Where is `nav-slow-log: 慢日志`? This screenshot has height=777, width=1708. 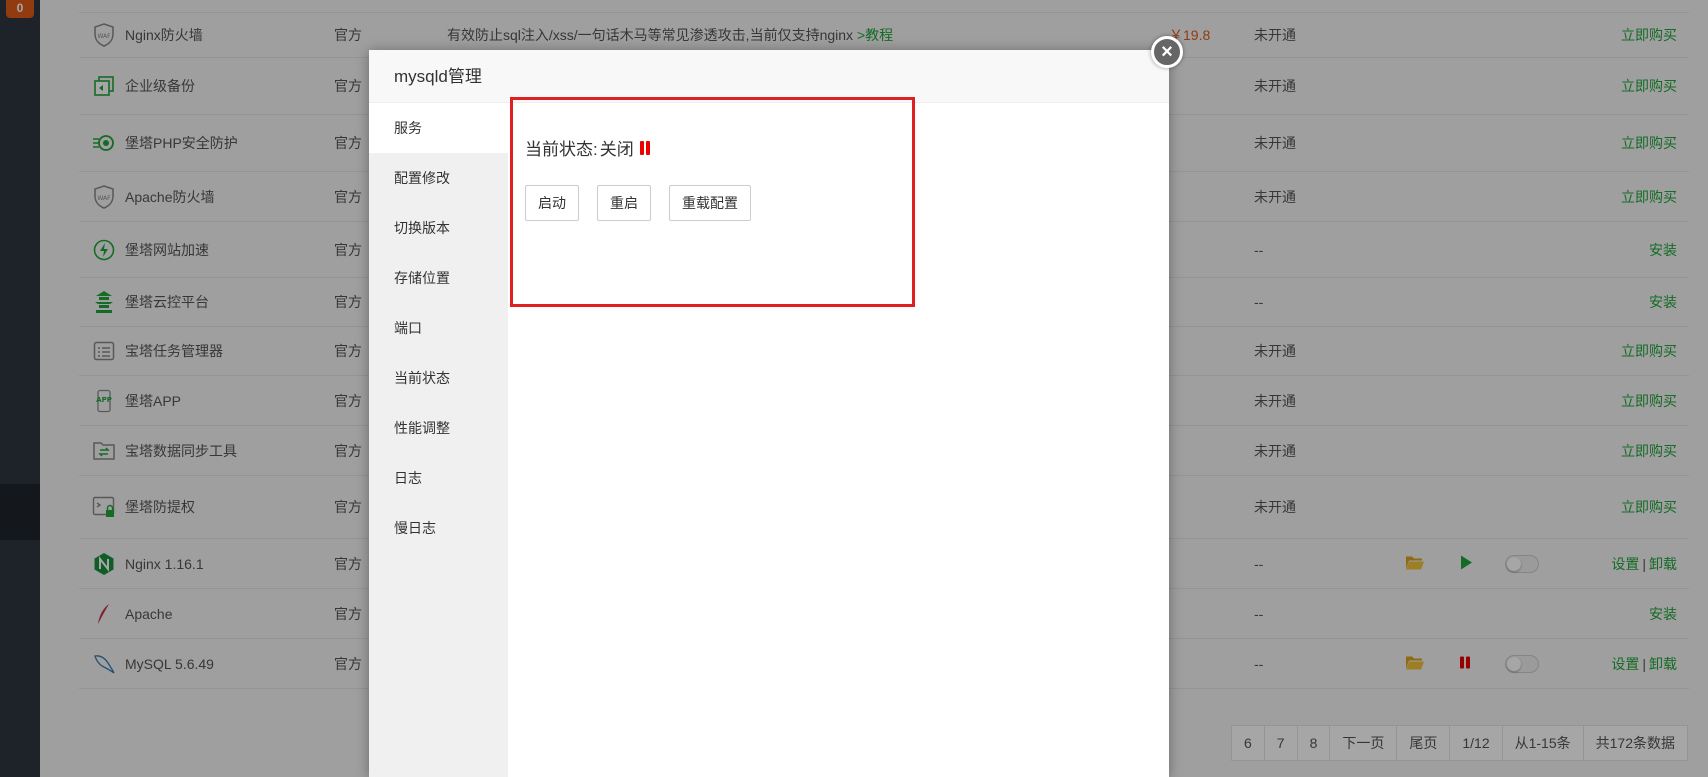 nav-slow-log: 慢日志 is located at coordinates (438, 528).